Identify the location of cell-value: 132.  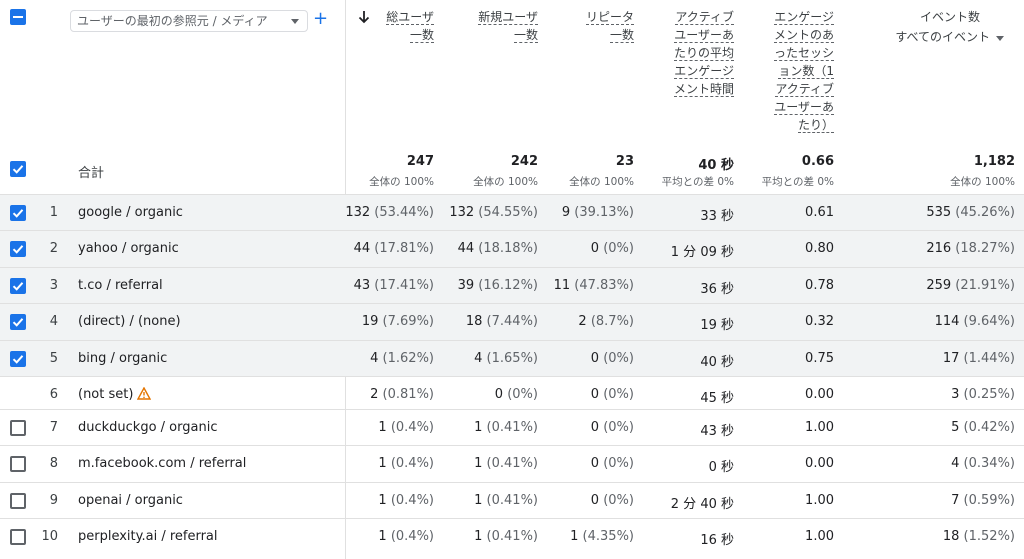
(462, 212).